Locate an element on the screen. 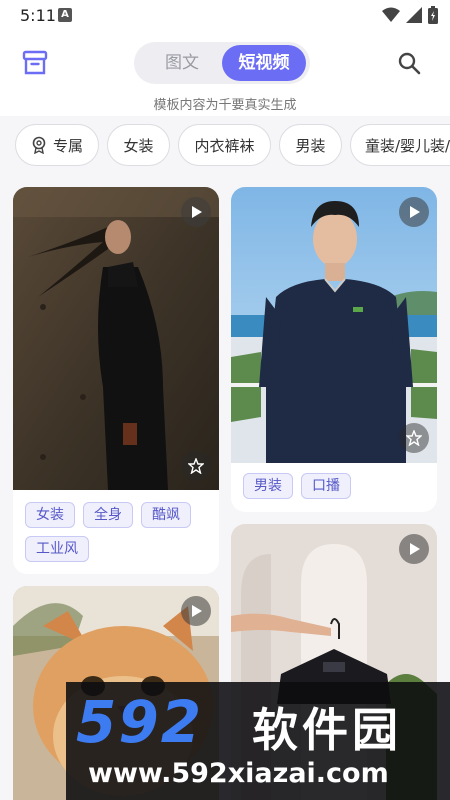  card-tag: 口播 is located at coordinates (326, 486).